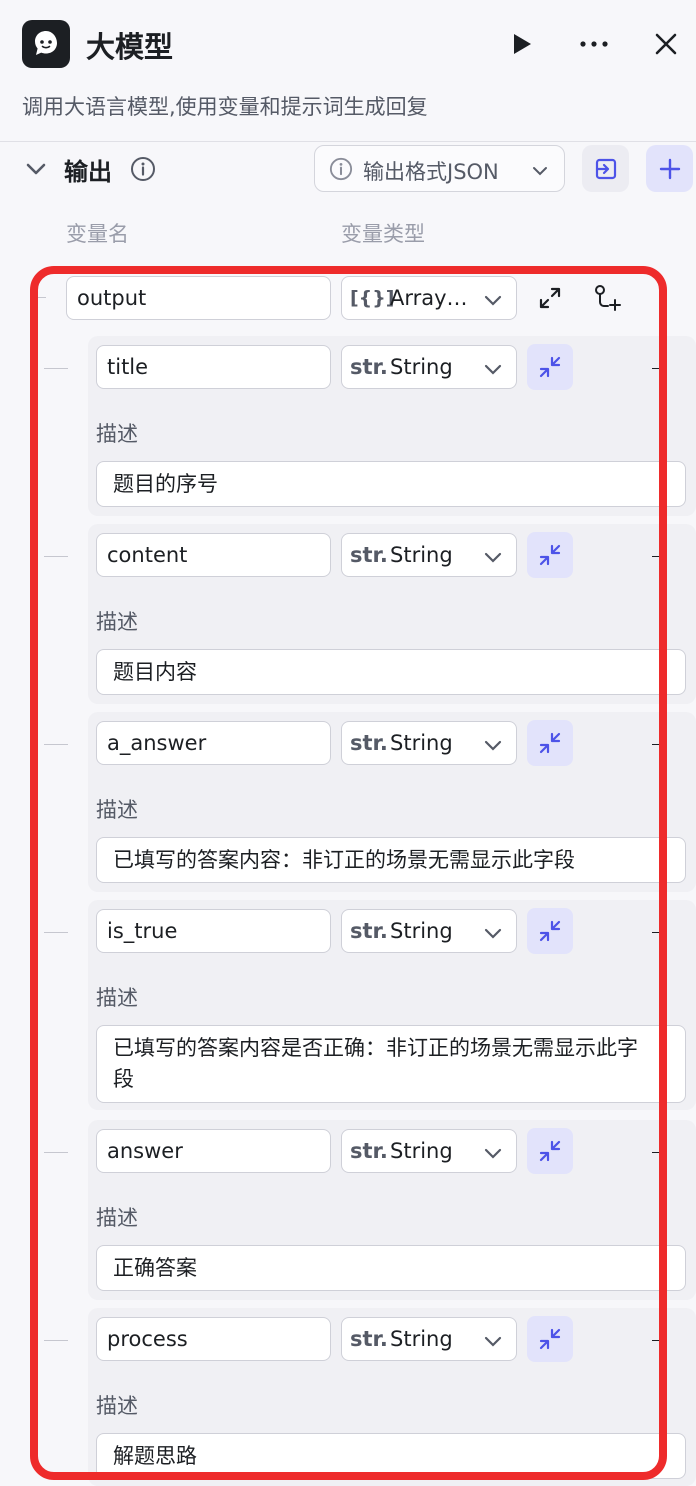 Image resolution: width=696 pixels, height=1486 pixels. What do you see at coordinates (391, 672) in the screenshot?
I see `description-input: 题目内容` at bounding box center [391, 672].